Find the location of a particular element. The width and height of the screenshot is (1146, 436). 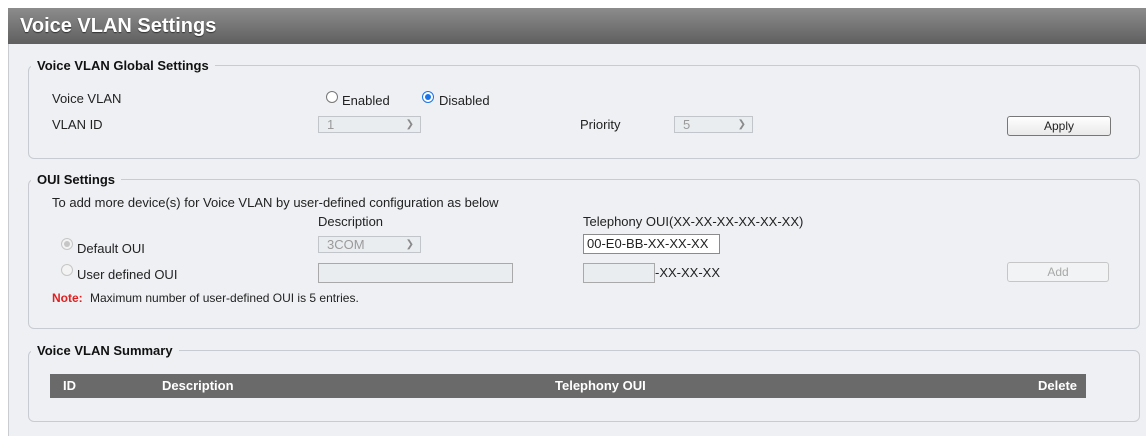

priority-value: 5 is located at coordinates (687, 124).